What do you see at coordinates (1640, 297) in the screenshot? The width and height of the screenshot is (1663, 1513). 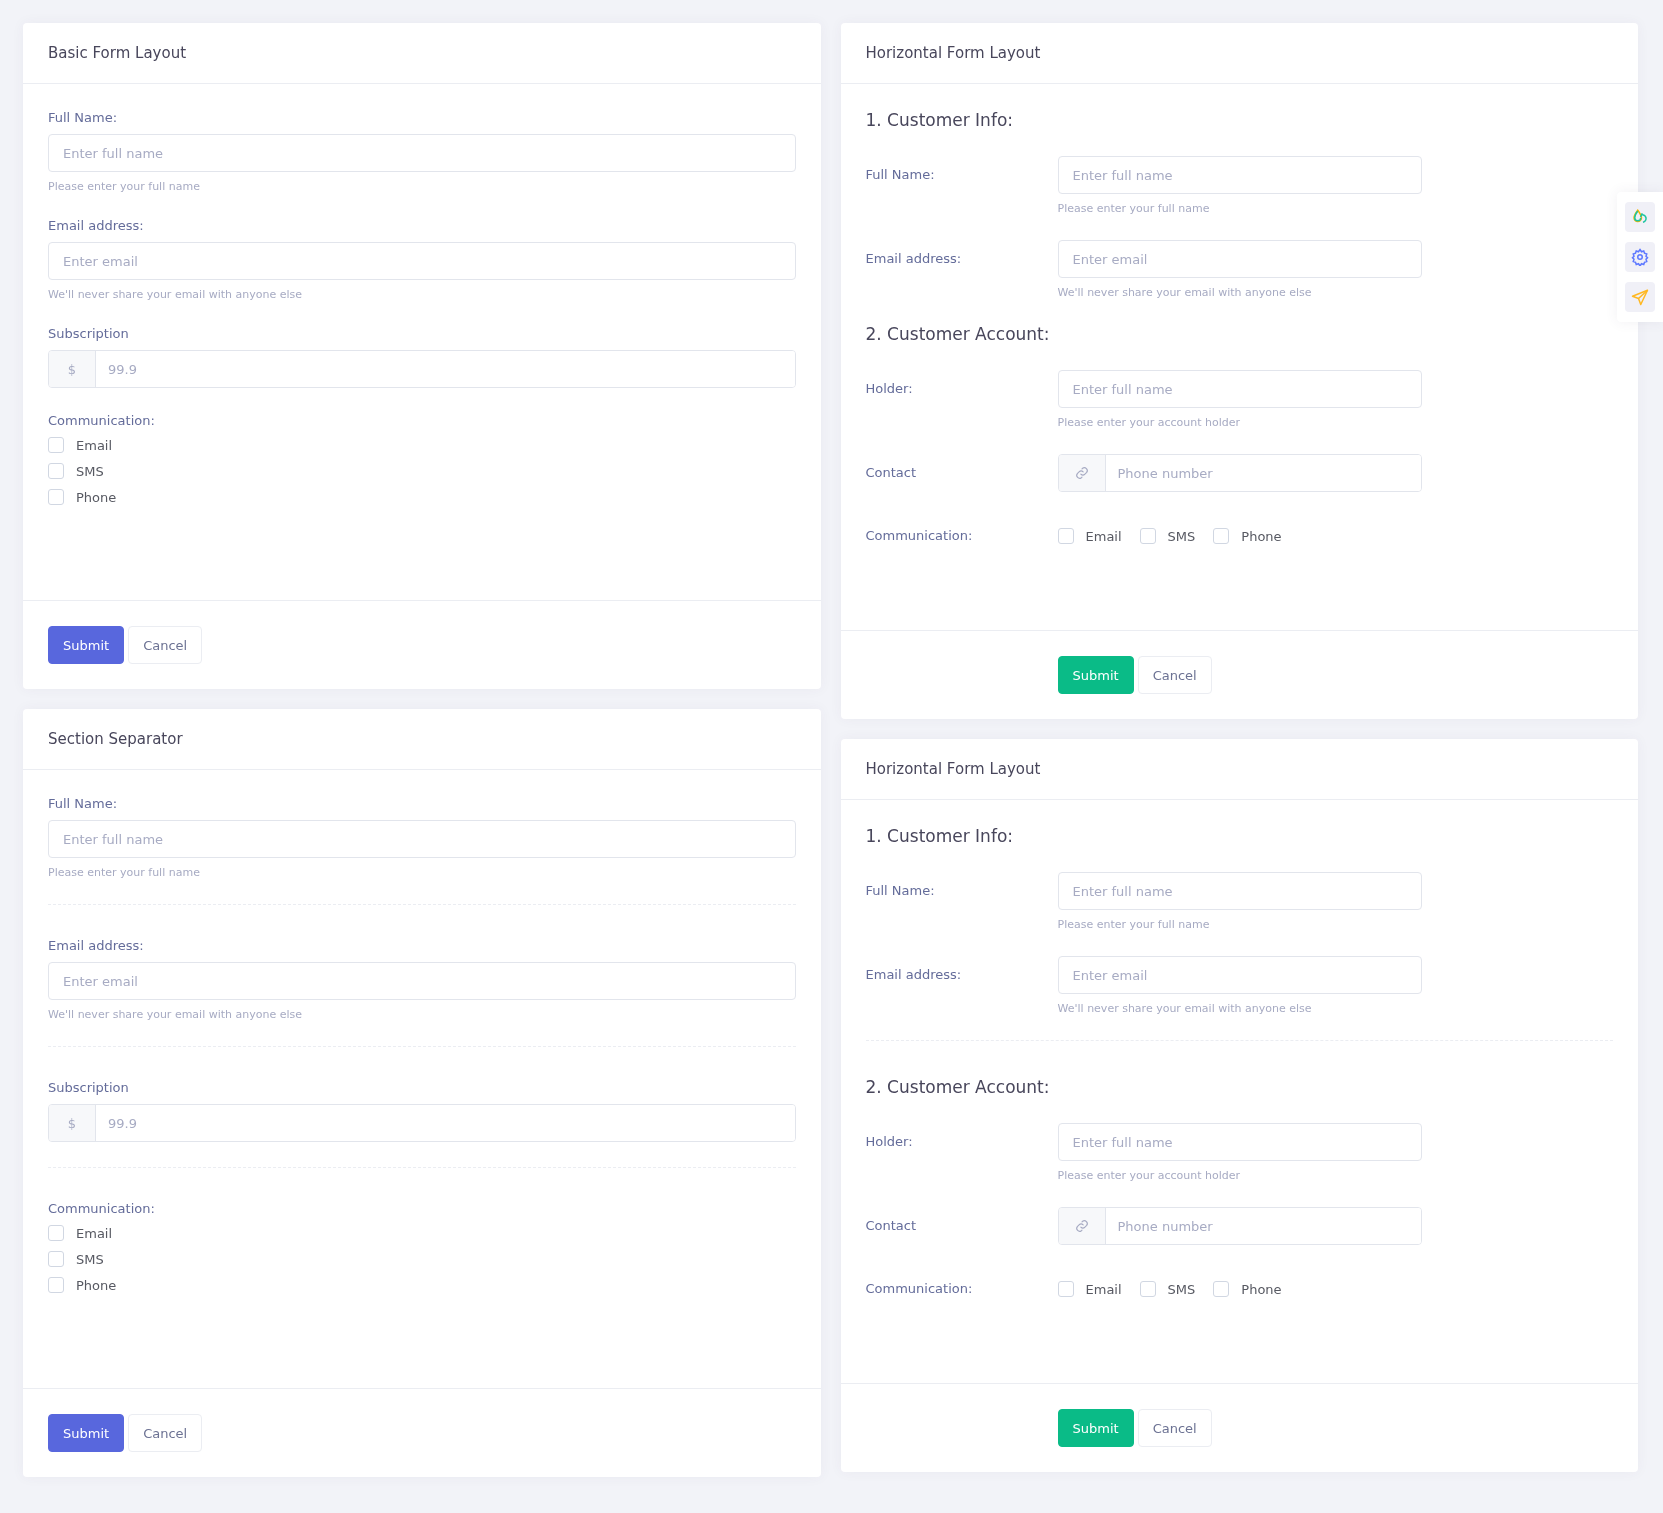 I see `send-icon` at bounding box center [1640, 297].